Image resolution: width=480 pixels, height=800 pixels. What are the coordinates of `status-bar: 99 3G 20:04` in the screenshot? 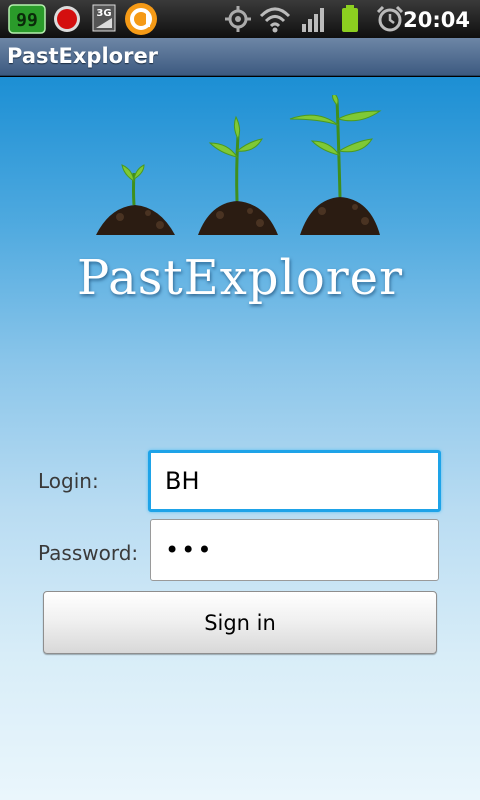 It's located at (240, 19).